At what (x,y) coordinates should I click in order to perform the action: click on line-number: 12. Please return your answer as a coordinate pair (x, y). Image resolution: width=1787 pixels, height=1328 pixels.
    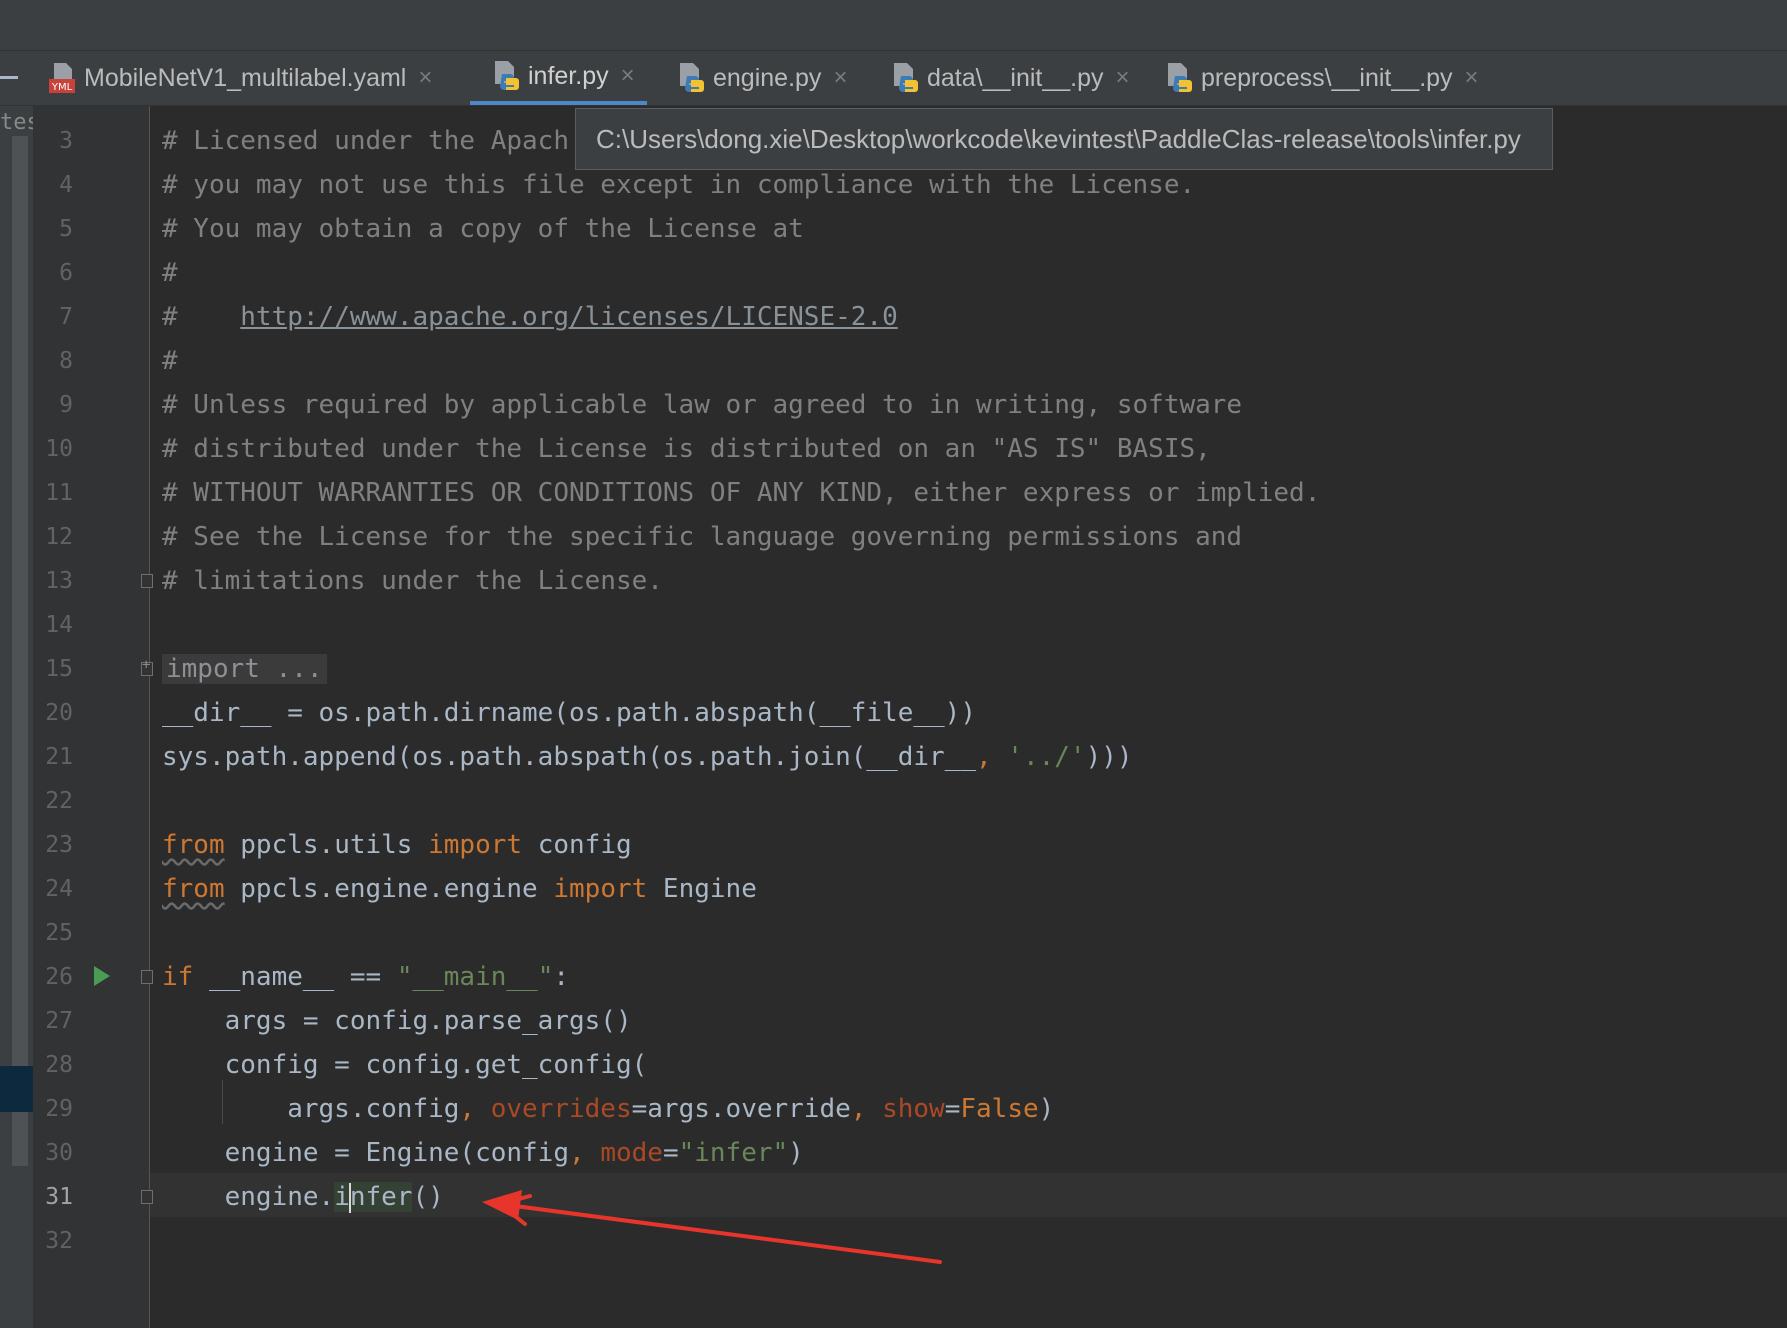
    Looking at the image, I should click on (53, 537).